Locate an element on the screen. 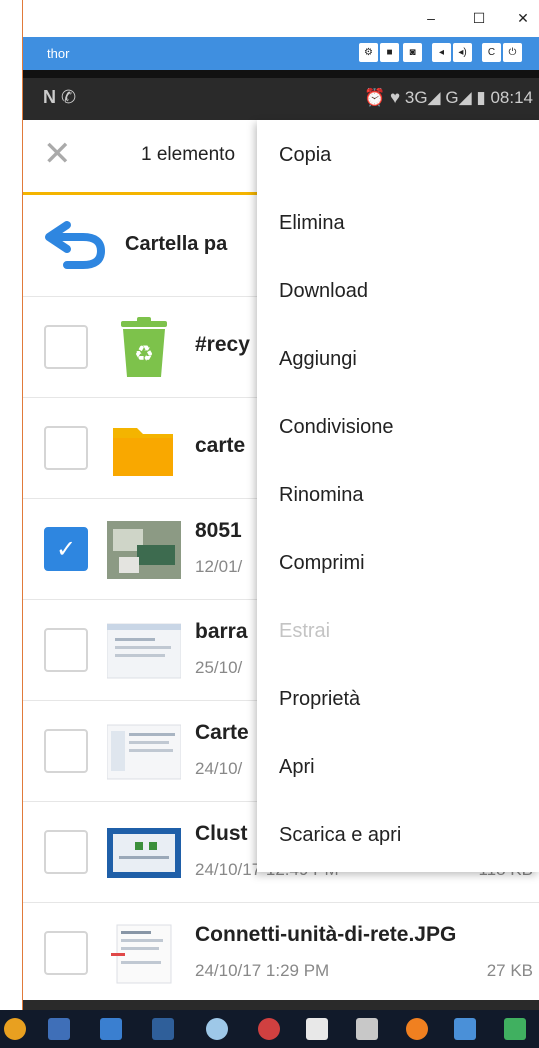 Image resolution: width=539 pixels, height=1048 pixels. photo-thumbnail is located at coordinates (144, 550).